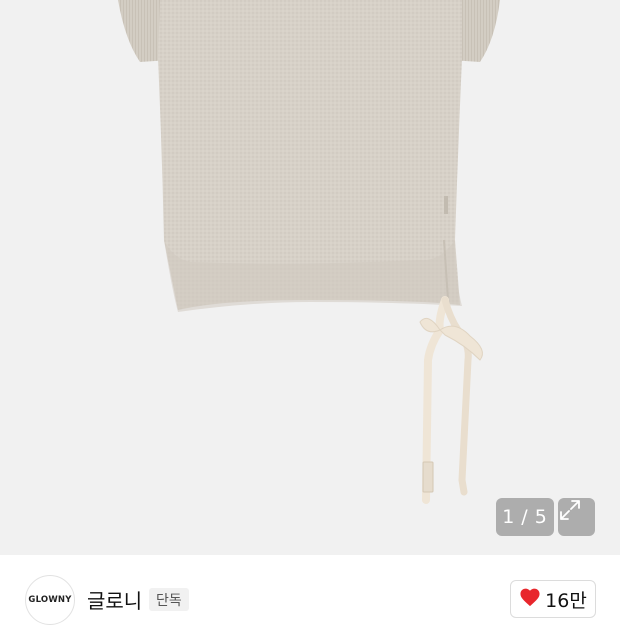 The width and height of the screenshot is (620, 625). I want to click on heart-icon, so click(530, 599).